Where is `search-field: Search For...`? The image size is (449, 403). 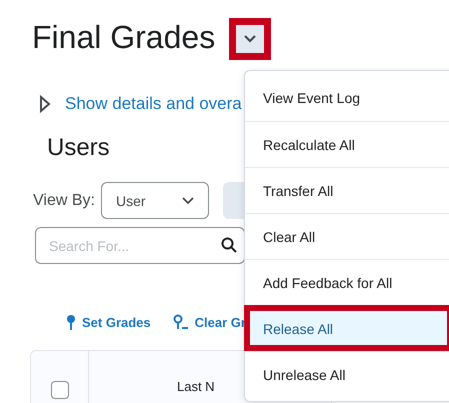
search-field: Search For... is located at coordinates (140, 245).